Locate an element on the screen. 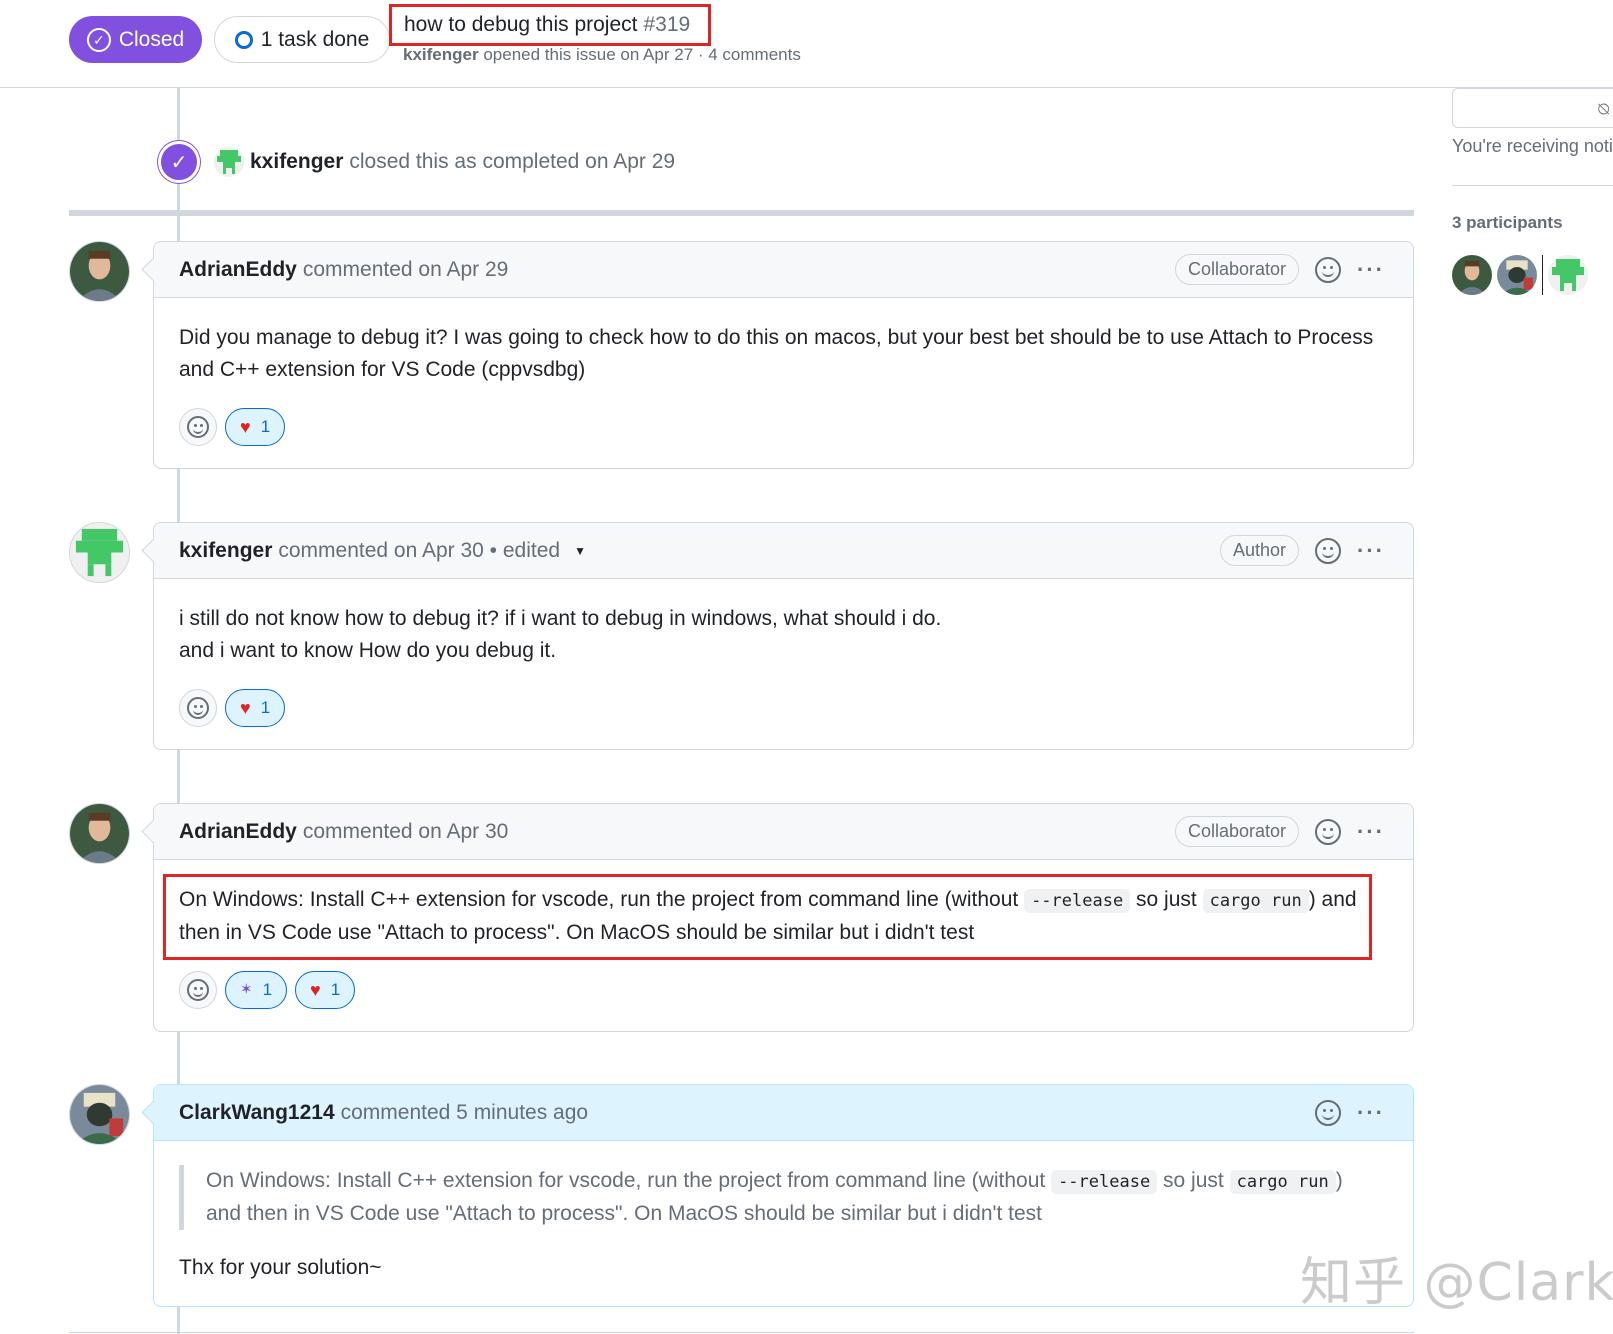 The height and width of the screenshot is (1334, 1613). comment-timestamp: commented on Apr 29 is located at coordinates (405, 270).